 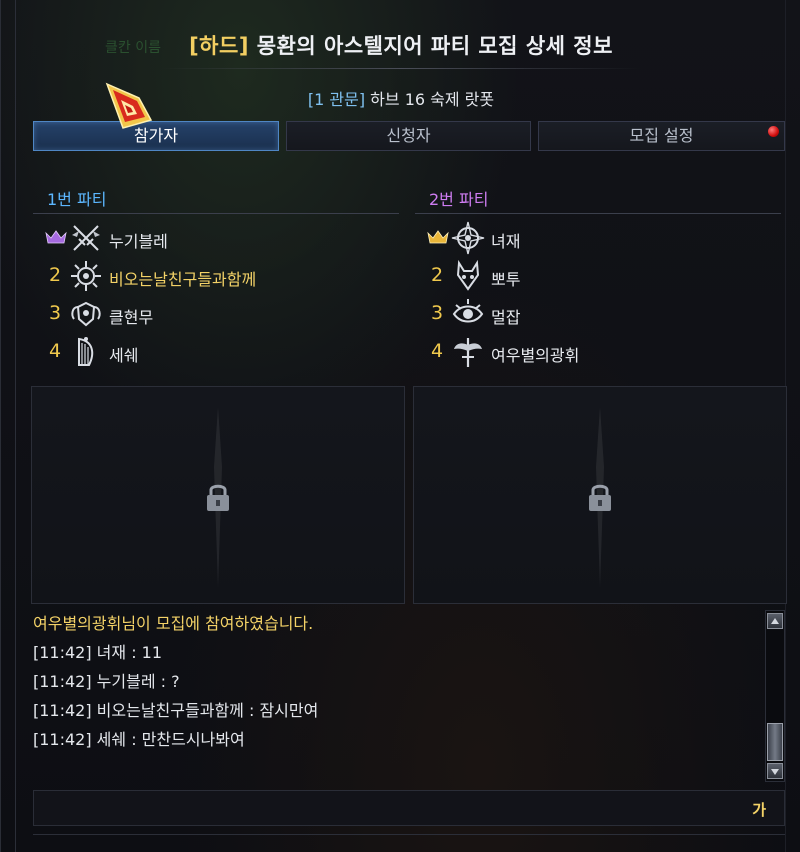 What do you see at coordinates (336, 99) in the screenshot?
I see `gate-label: [1 관문]` at bounding box center [336, 99].